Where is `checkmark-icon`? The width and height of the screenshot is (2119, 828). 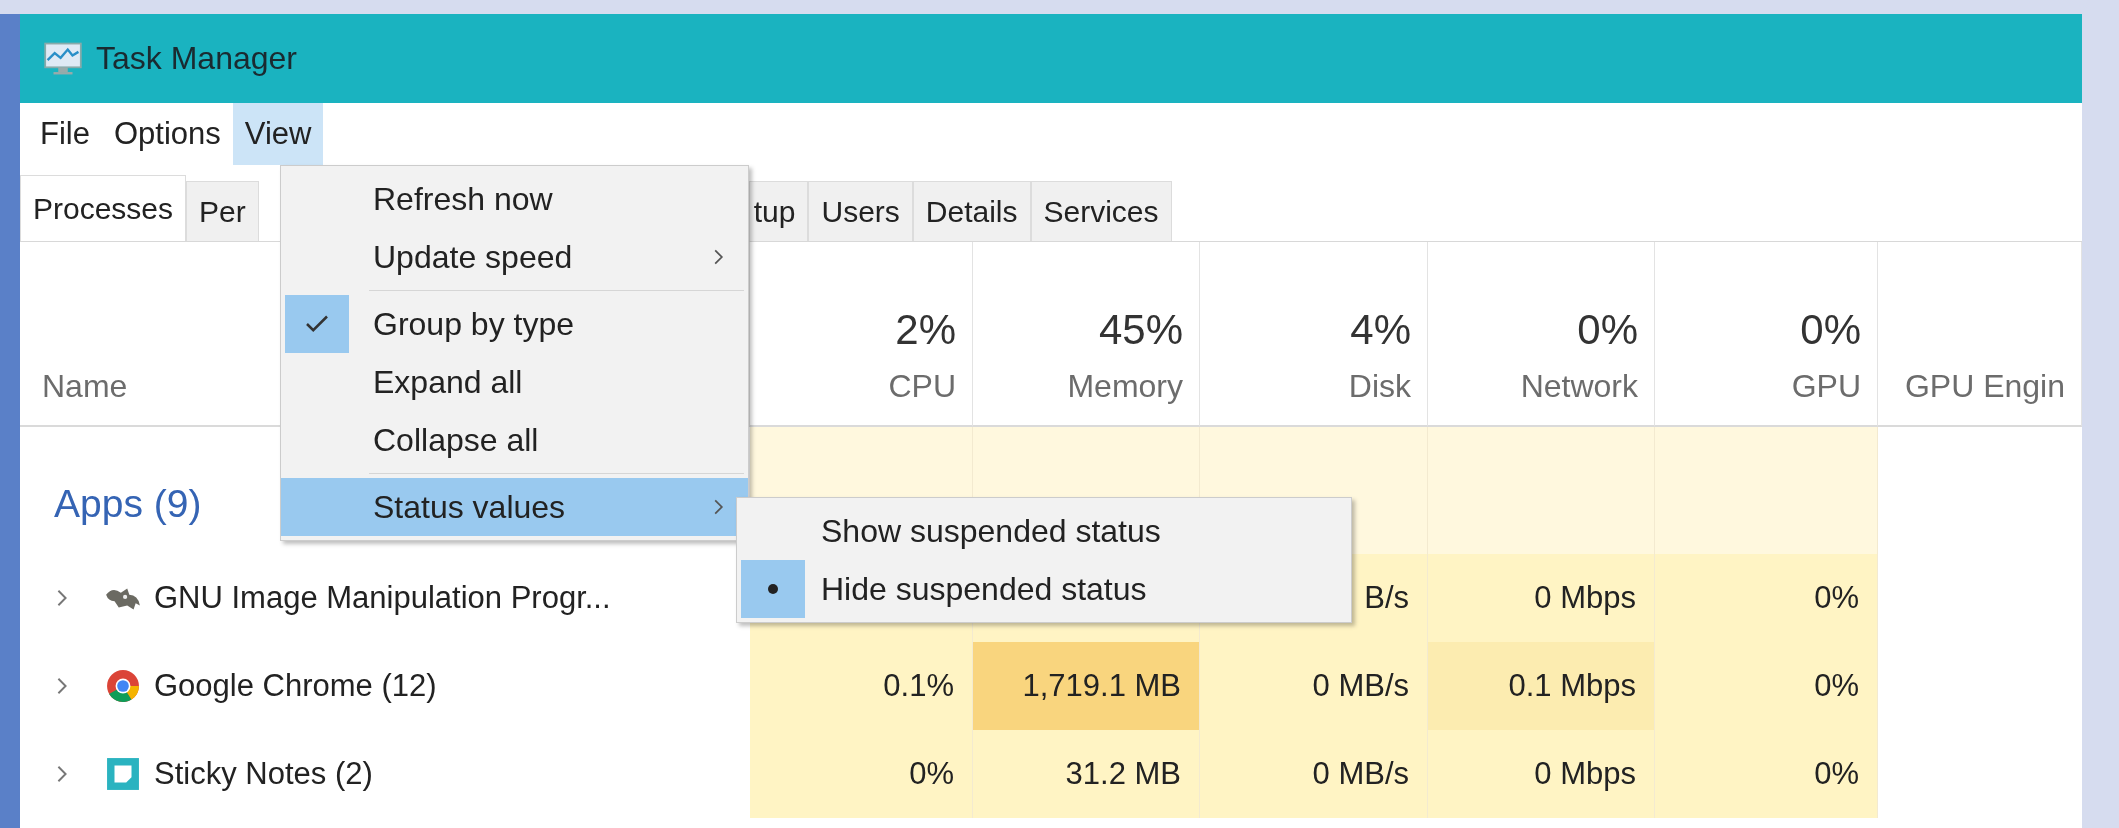
checkmark-icon is located at coordinates (317, 324).